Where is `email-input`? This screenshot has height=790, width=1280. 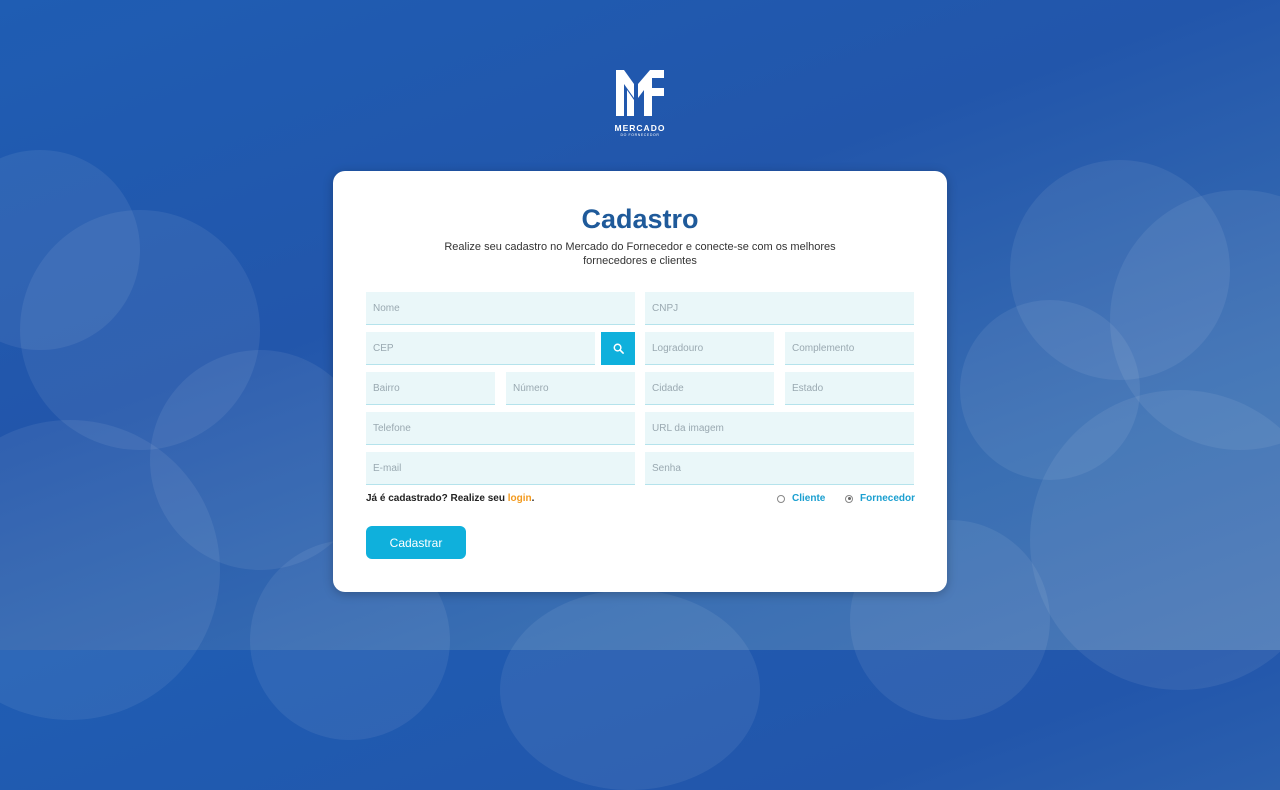 email-input is located at coordinates (500, 468).